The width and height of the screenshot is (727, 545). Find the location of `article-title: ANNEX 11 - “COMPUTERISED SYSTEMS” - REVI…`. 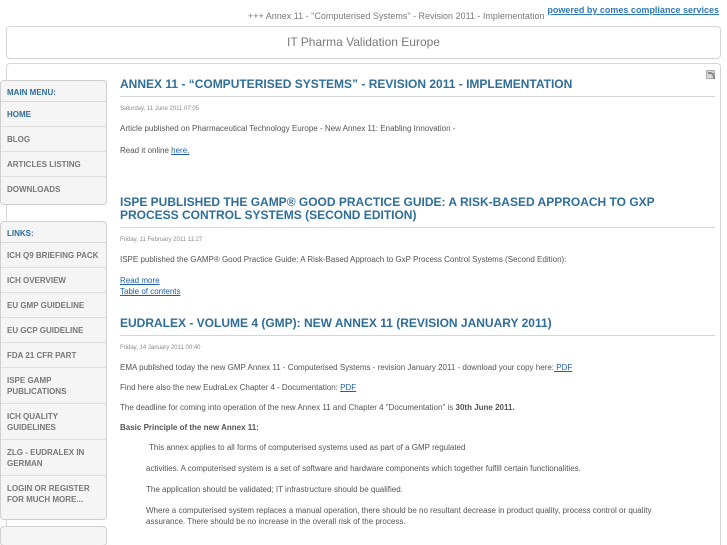

article-title: ANNEX 11 - “COMPUTERISED SYSTEMS” - REVI… is located at coordinates (417, 84).